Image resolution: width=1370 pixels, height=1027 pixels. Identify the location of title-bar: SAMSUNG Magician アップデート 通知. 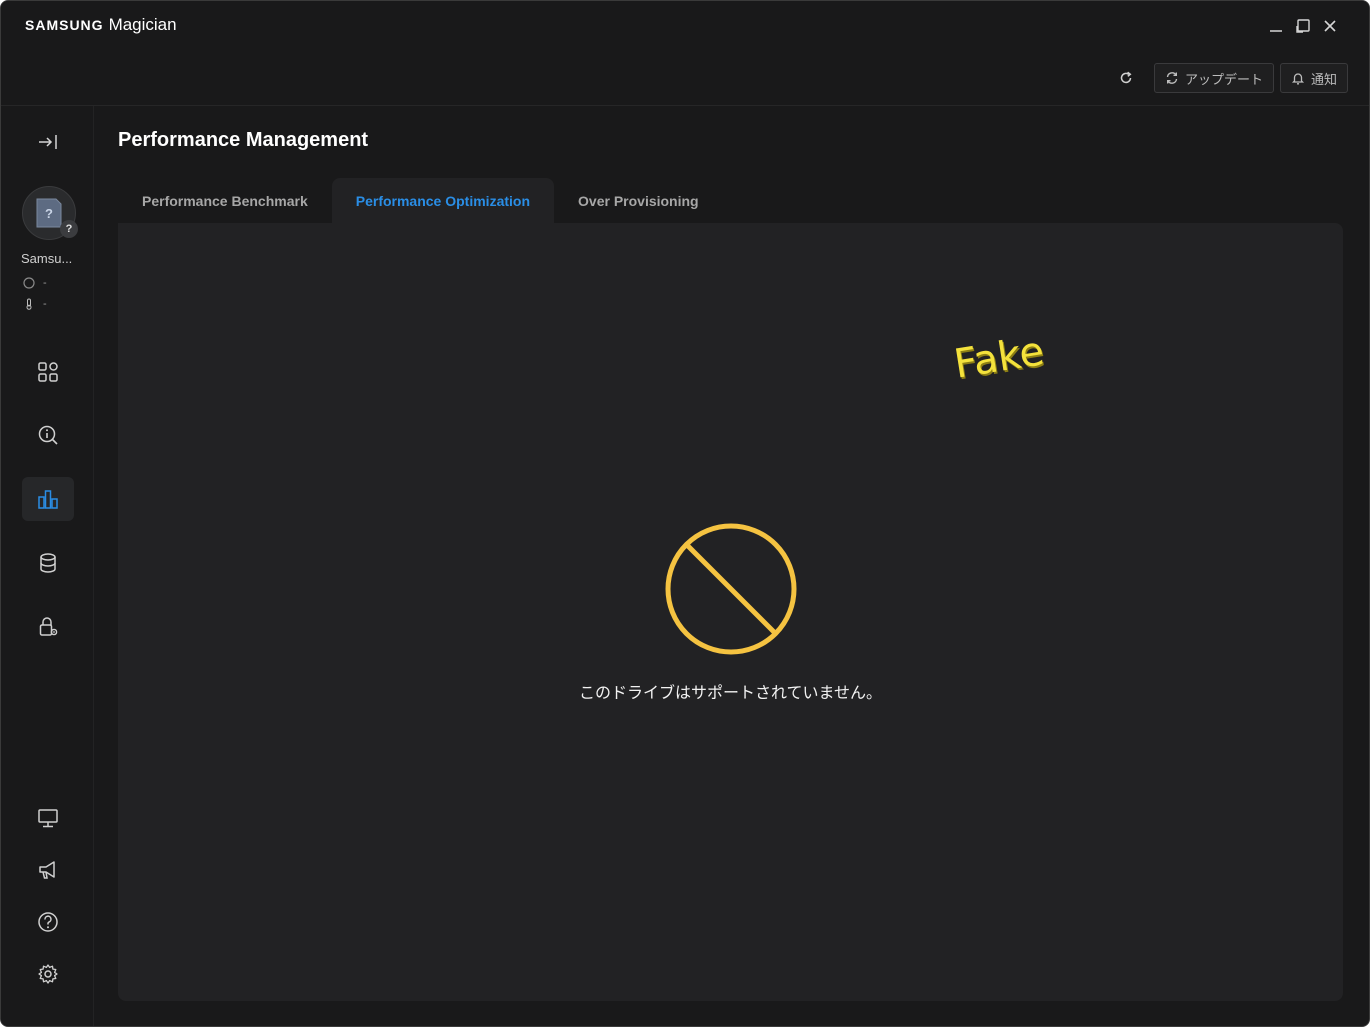
(685, 53).